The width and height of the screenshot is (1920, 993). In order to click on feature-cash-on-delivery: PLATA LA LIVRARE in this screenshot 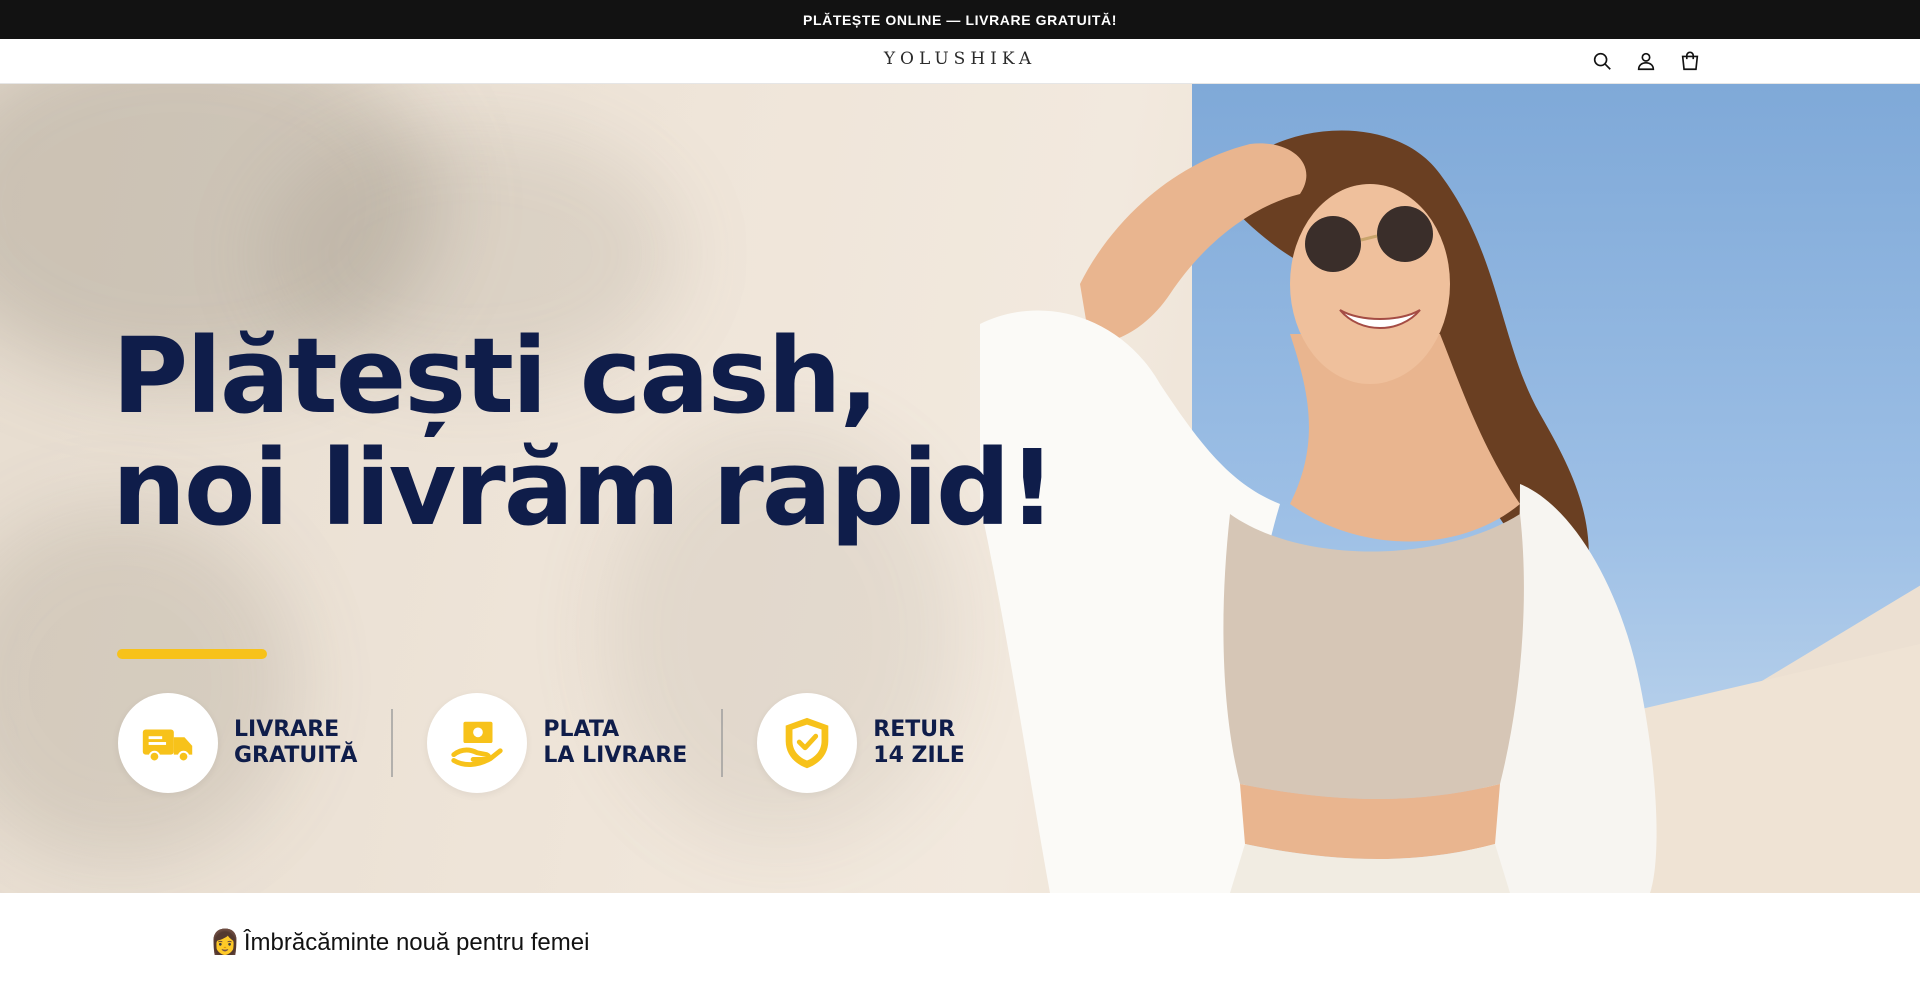, I will do `click(557, 743)`.